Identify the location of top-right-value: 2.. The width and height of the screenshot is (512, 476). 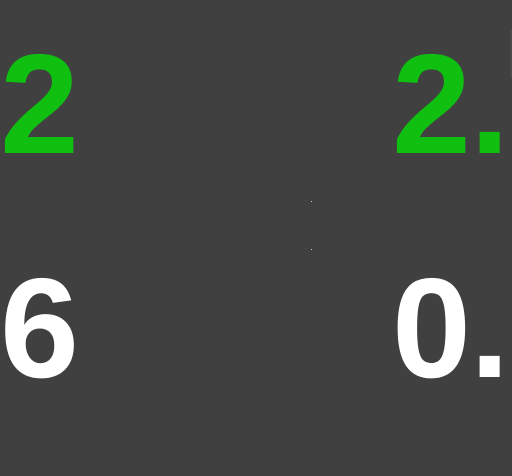
(450, 104).